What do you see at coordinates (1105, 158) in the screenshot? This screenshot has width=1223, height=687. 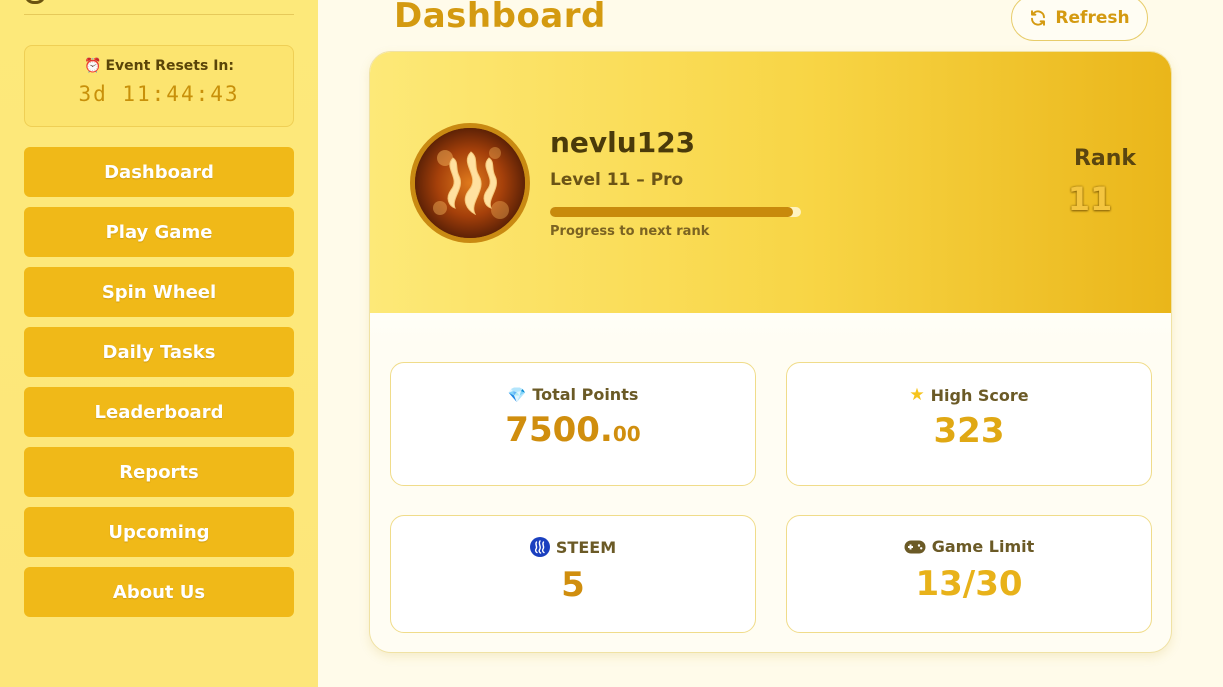 I see `rank-label: Rank` at bounding box center [1105, 158].